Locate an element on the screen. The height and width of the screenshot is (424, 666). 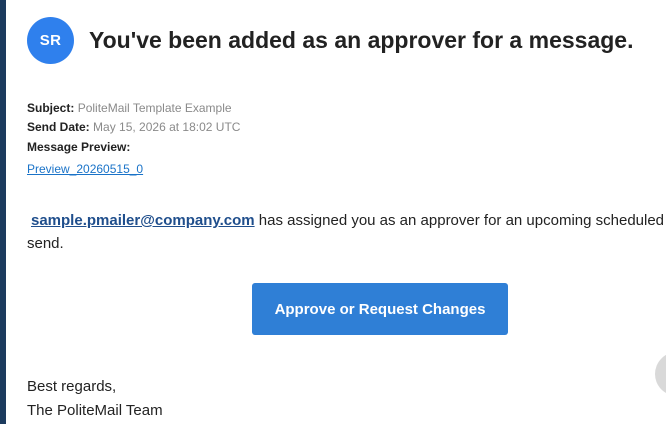
subject-row: Subject: PoliteMail Template Example is located at coordinates (129, 108).